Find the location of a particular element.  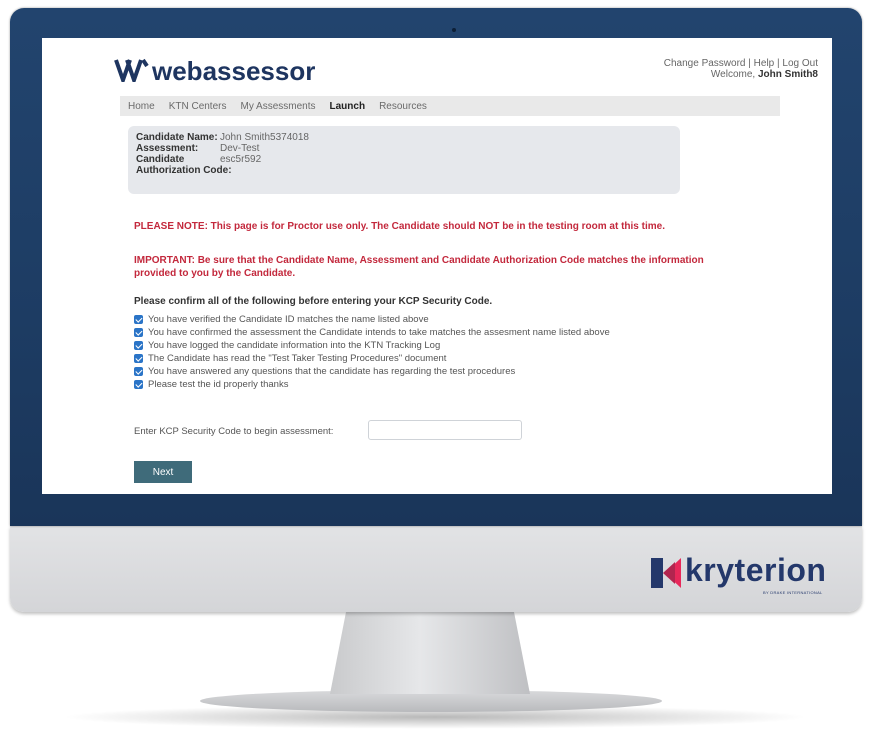

change-password-link: Change Password is located at coordinates (705, 63).